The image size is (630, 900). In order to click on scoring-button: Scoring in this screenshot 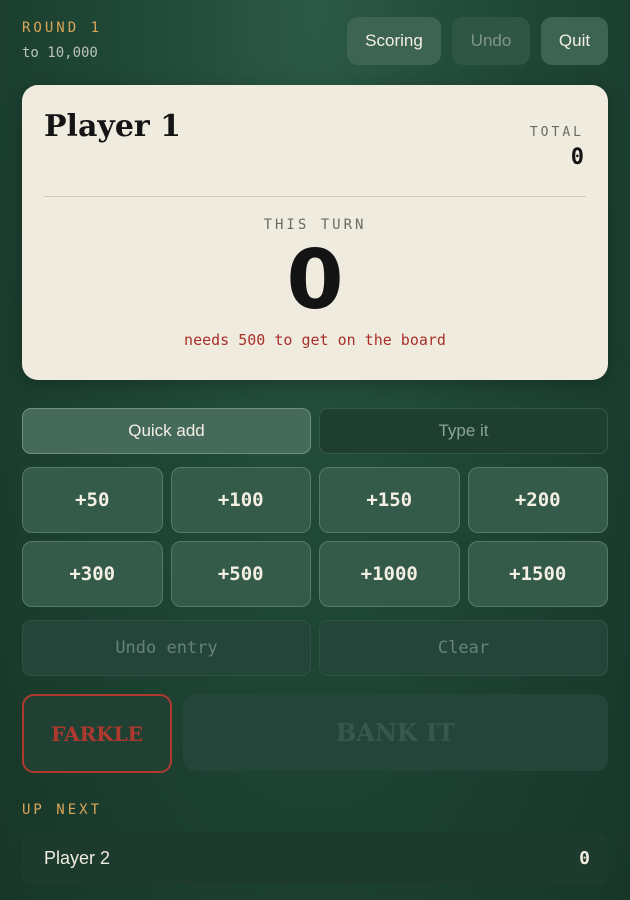, I will do `click(394, 41)`.